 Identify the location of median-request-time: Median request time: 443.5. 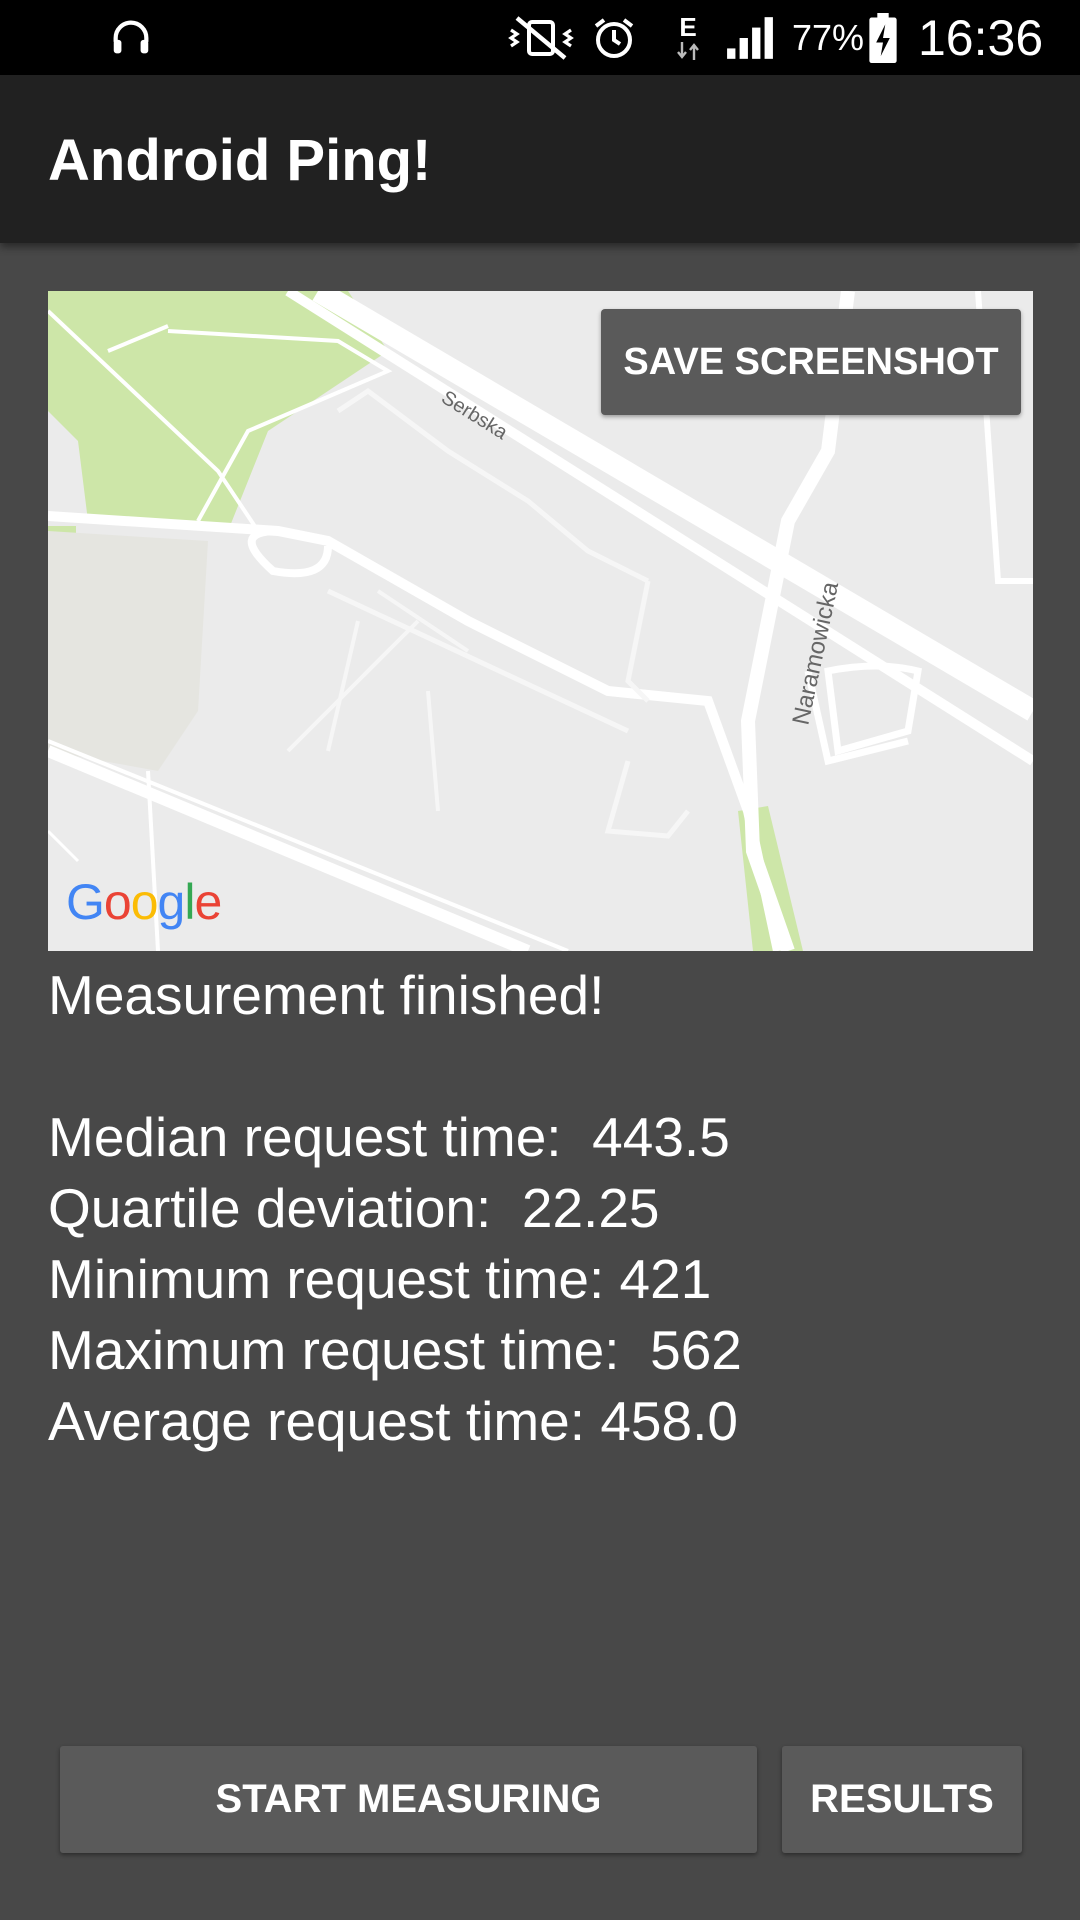
(389, 1137).